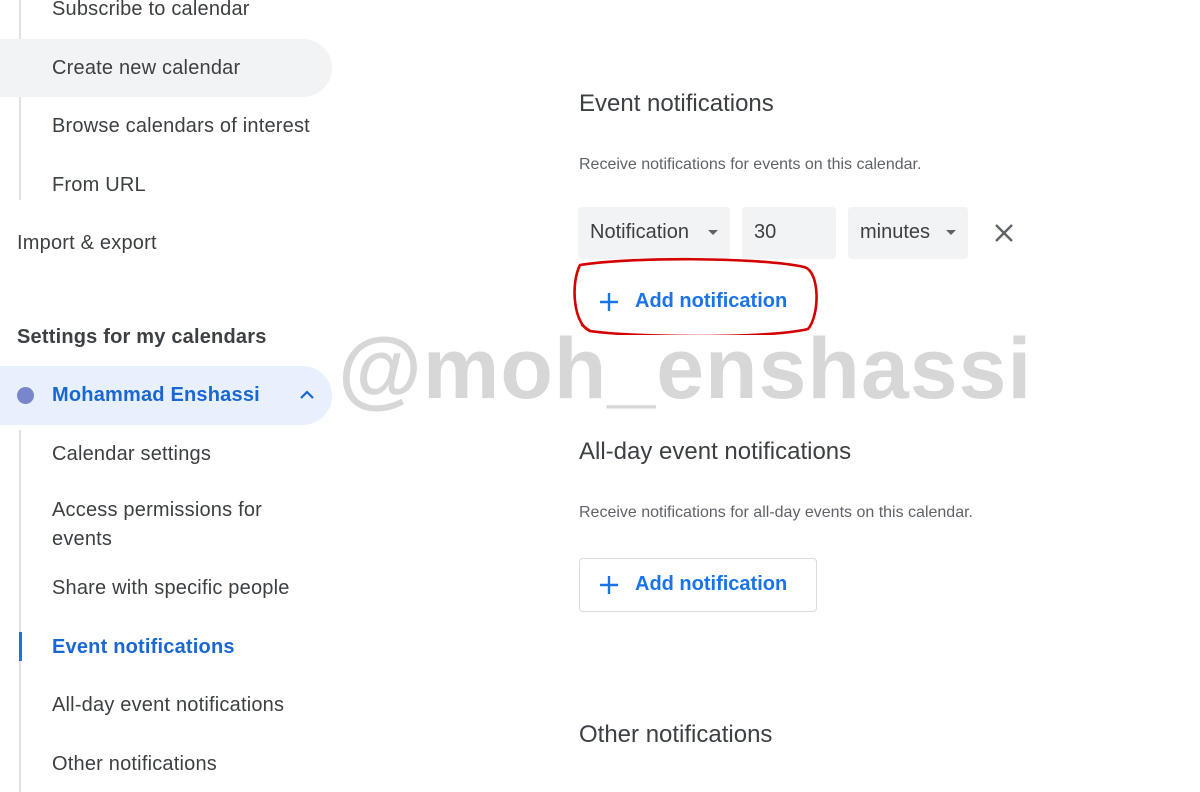  What do you see at coordinates (25, 395) in the screenshot?
I see `calendar-color-dot` at bounding box center [25, 395].